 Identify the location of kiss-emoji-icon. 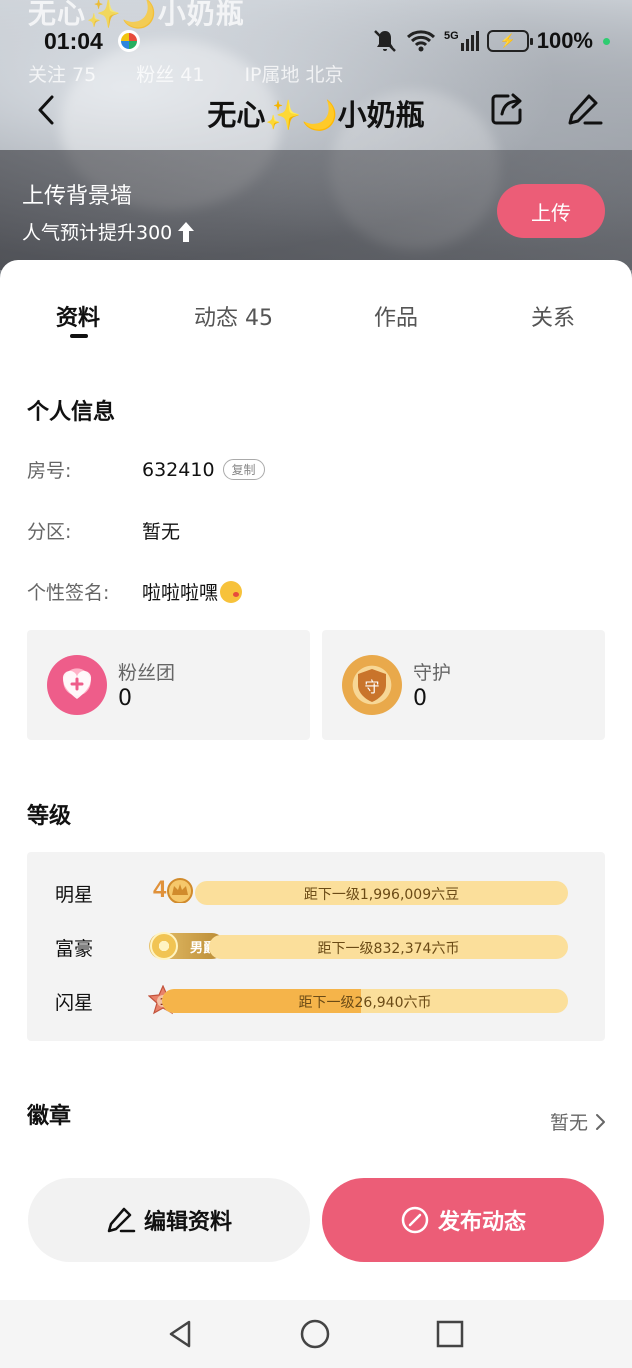
(231, 591).